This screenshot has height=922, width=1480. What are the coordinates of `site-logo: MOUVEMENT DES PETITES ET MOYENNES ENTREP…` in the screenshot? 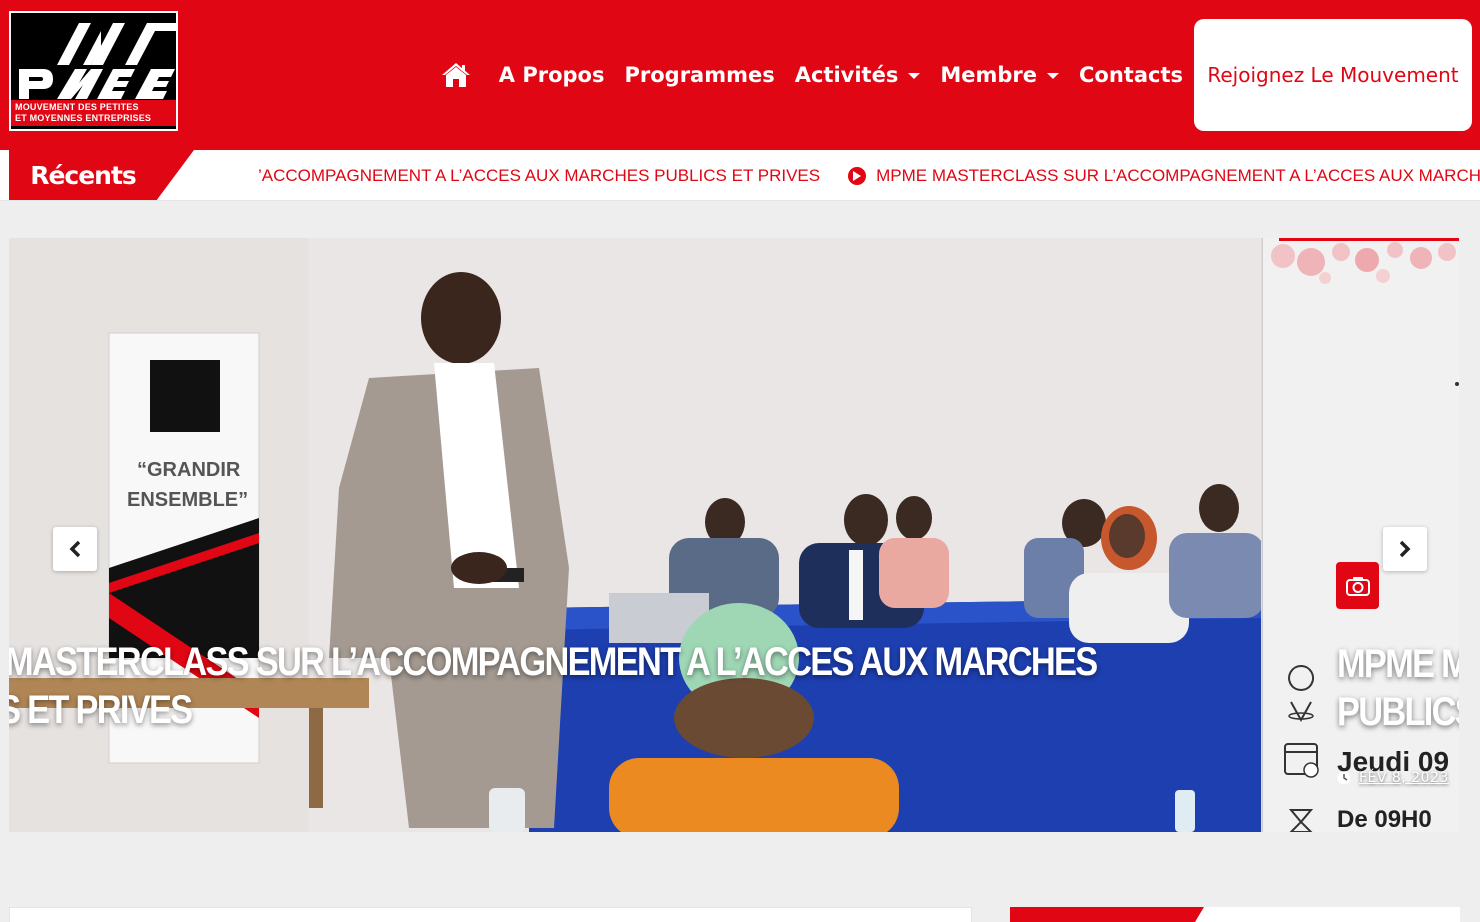 It's located at (93, 71).